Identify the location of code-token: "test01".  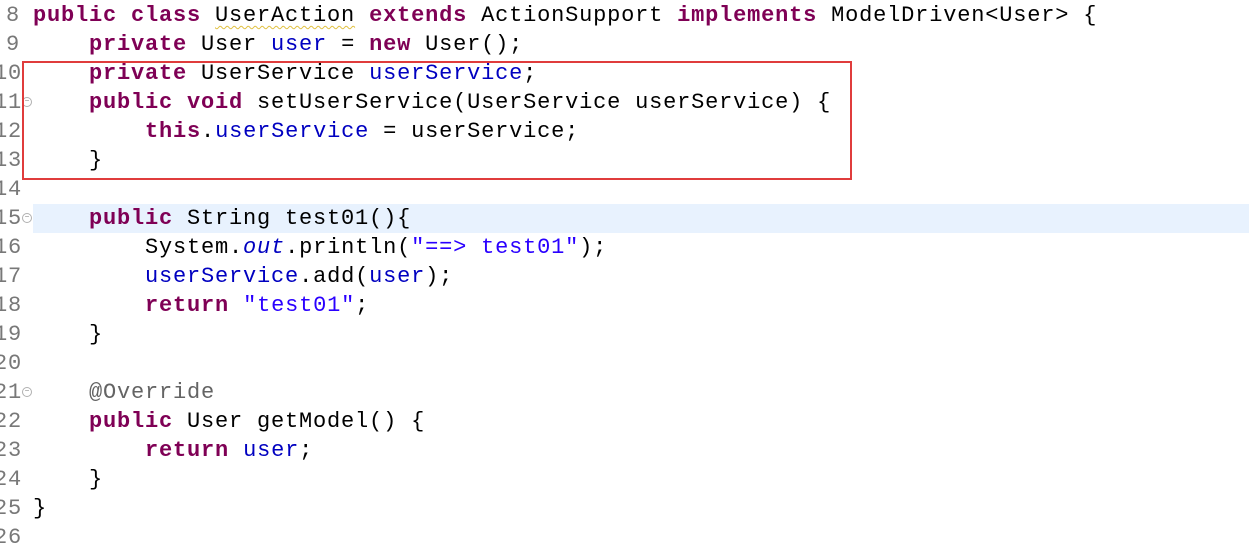
(299, 305).